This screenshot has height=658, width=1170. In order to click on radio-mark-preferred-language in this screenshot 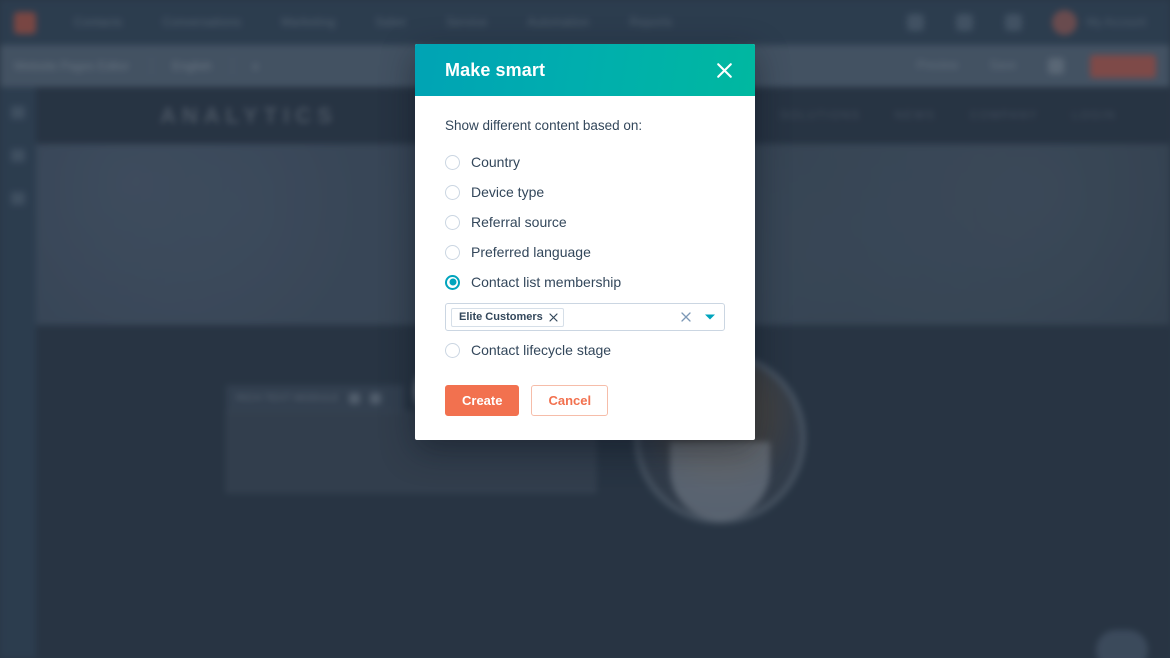, I will do `click(452, 252)`.